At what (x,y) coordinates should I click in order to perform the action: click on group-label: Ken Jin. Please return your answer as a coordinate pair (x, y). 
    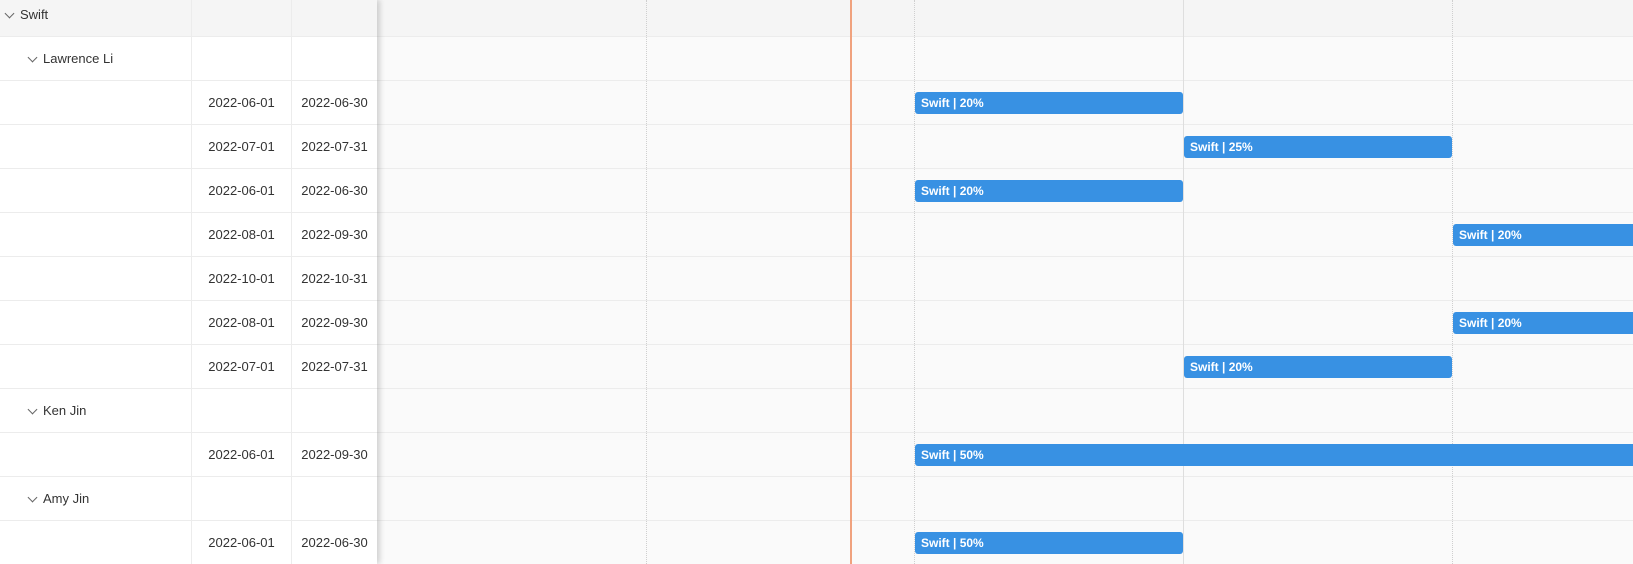
    Looking at the image, I should click on (65, 410).